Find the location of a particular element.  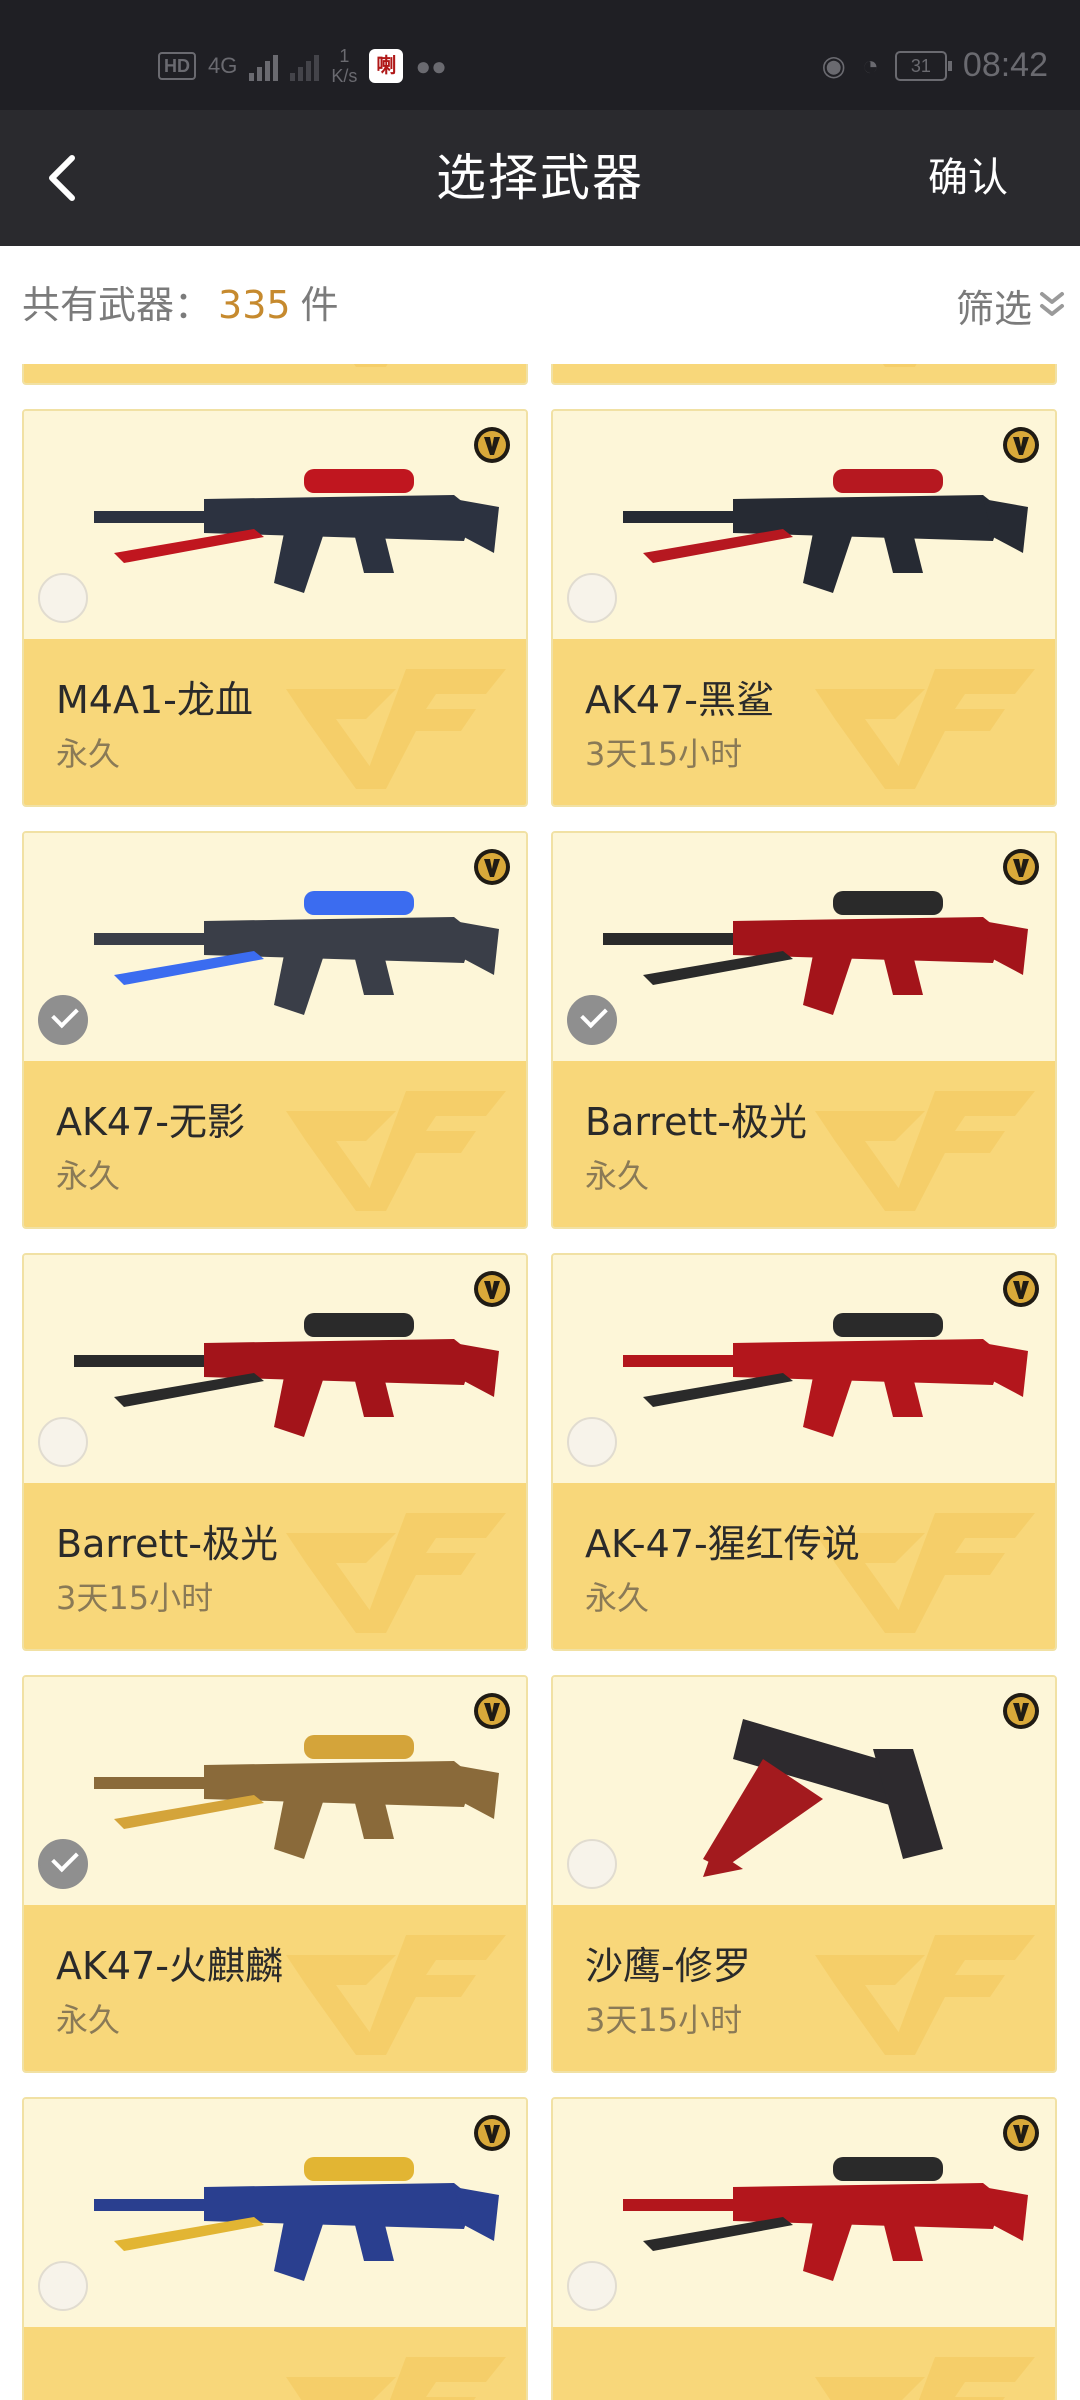

card-info-area: AK47-火麒麟 永久 is located at coordinates (275, 1988).